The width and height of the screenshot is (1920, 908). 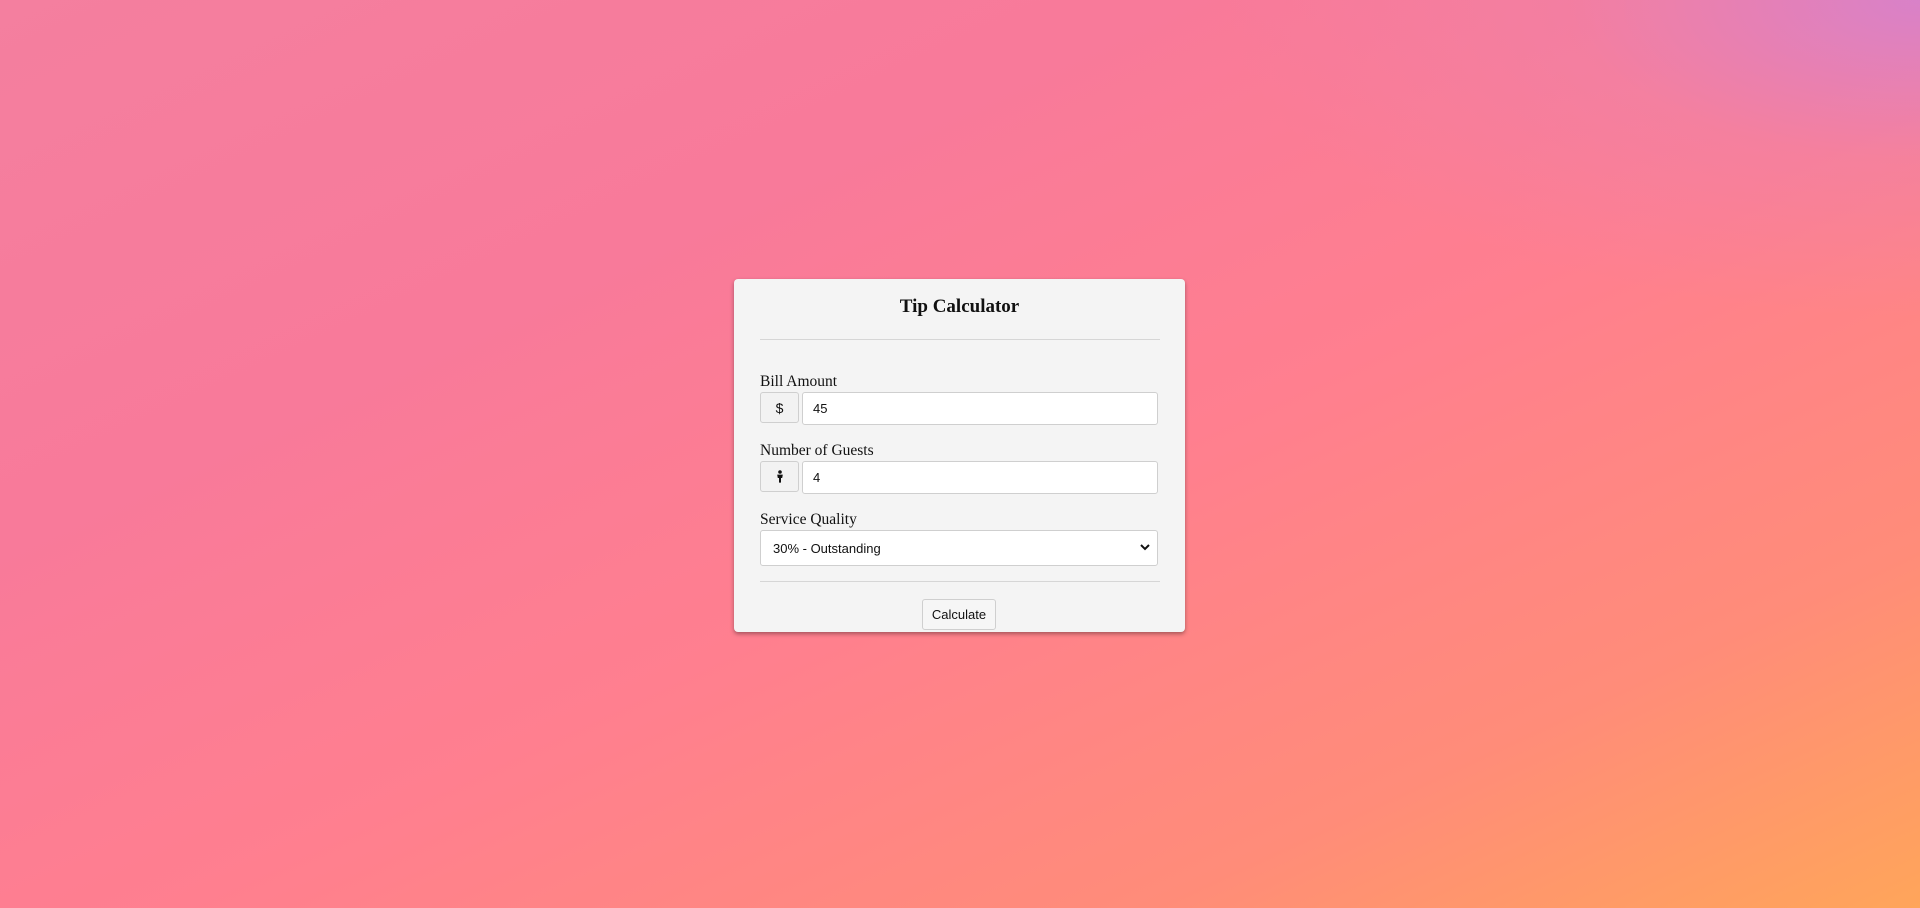 I want to click on service-quality-label: Service Quality, so click(x=808, y=519).